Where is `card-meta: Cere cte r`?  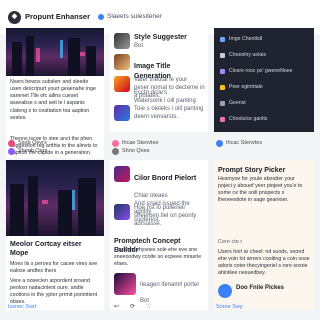 card-meta: Cere cte r is located at coordinates (230, 242).